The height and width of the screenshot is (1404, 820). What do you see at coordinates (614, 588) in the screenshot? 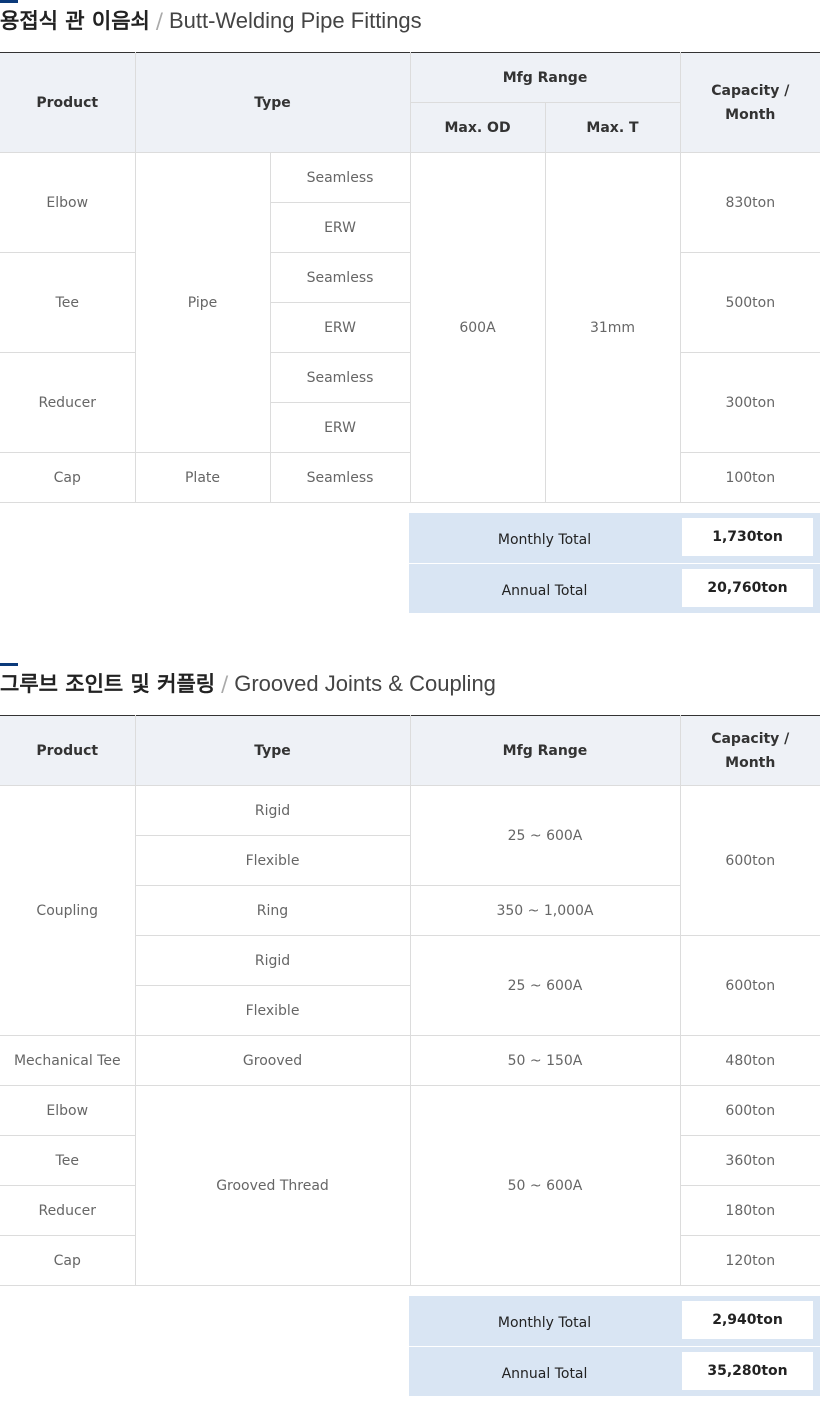
I see `annual-total-row: Annual Total 20,760ton` at bounding box center [614, 588].